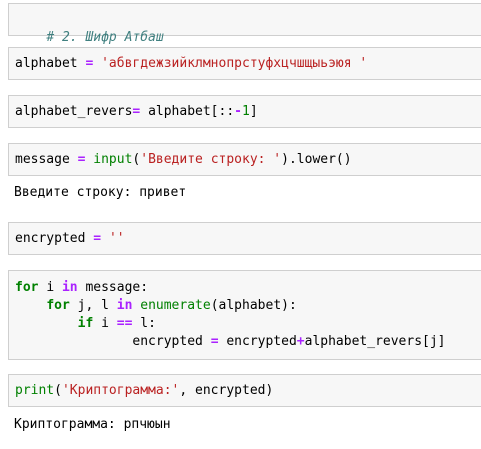  I want to click on assign-addend: alphabet_revers[j], so click(375, 341).